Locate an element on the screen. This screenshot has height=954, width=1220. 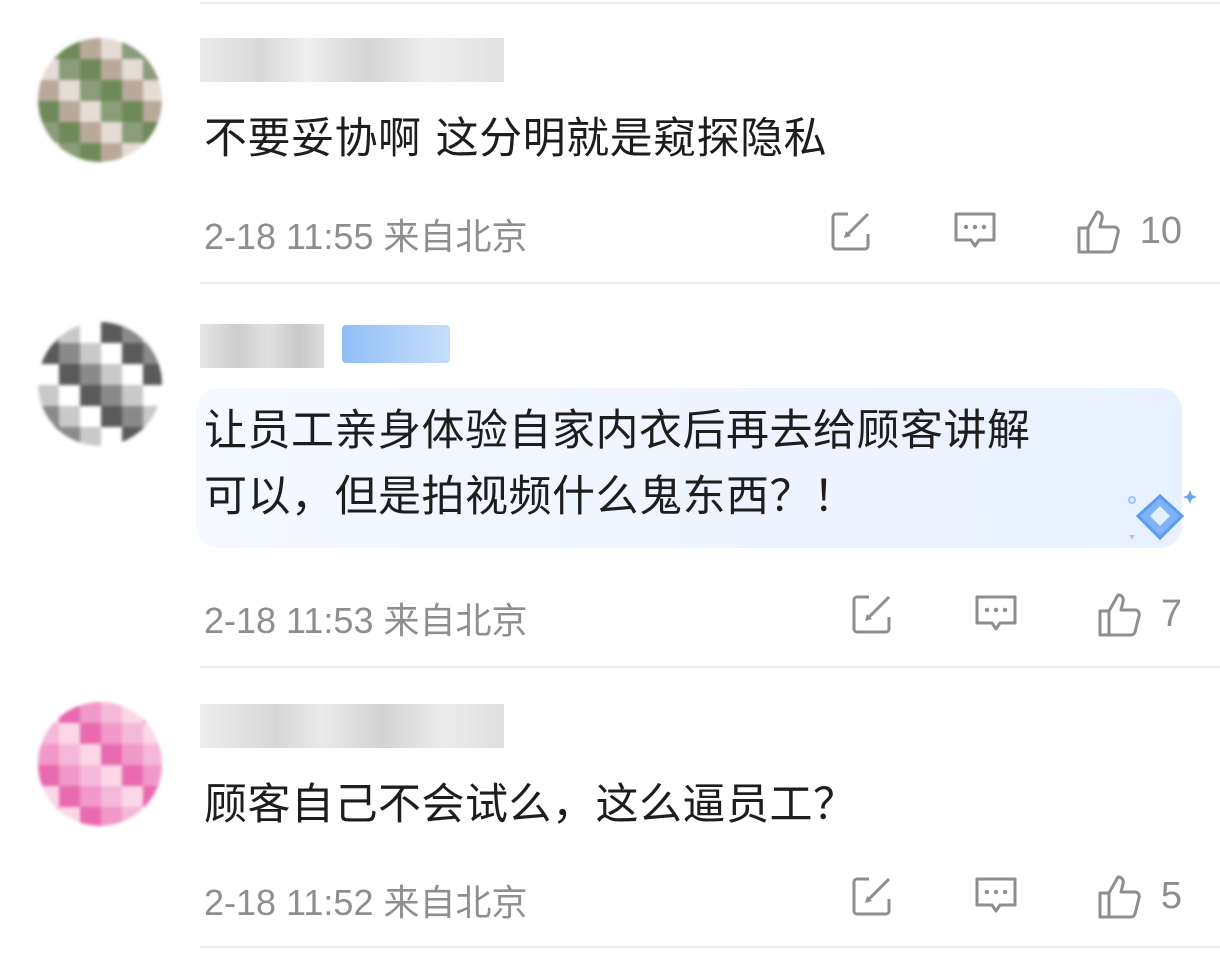
comment-meta: 2-18 11:53 来自北京 is located at coordinates (366, 618).